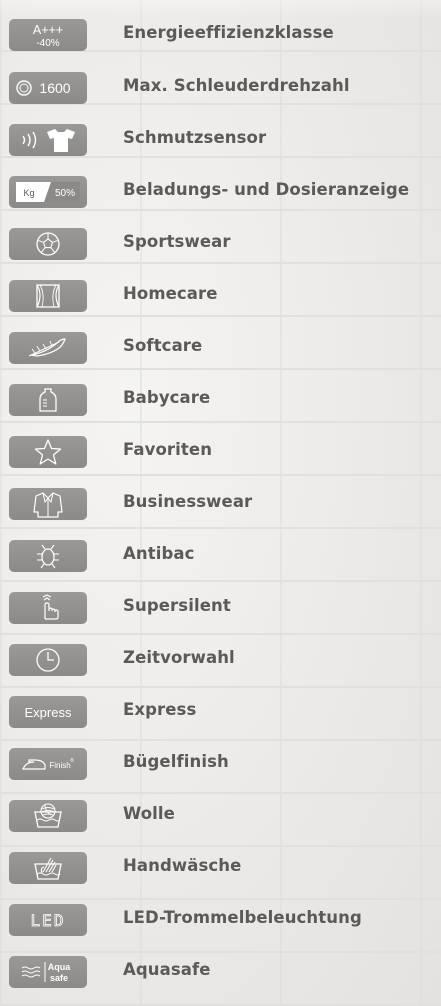 The height and width of the screenshot is (1006, 441). Describe the element at coordinates (48, 400) in the screenshot. I see `babycare-icon` at that location.